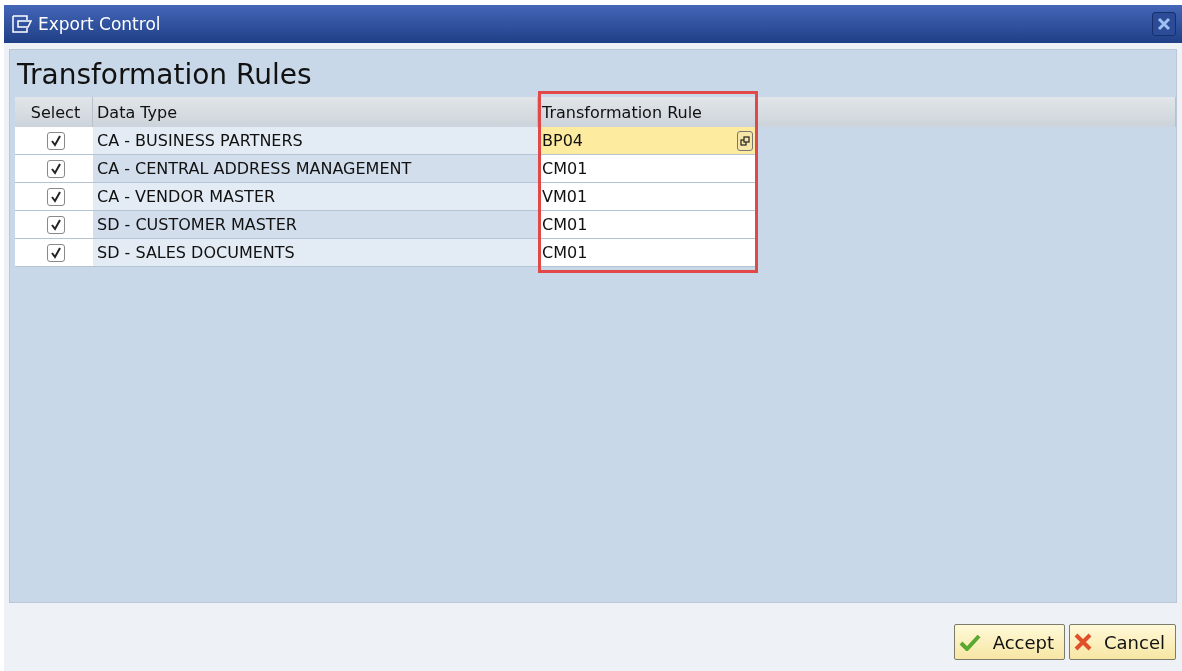 The image size is (1182, 671). What do you see at coordinates (647, 141) in the screenshot?
I see `rule-input-field: BP04` at bounding box center [647, 141].